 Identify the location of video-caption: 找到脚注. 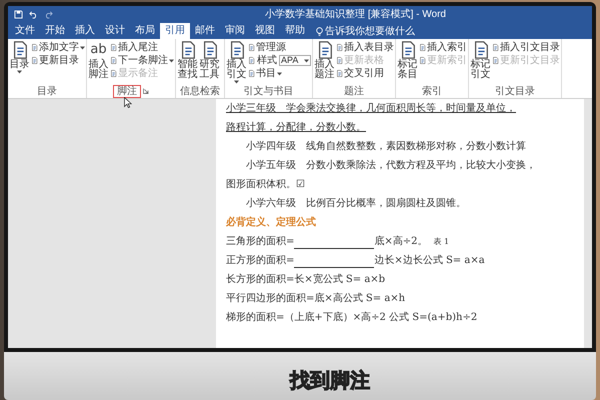
(330, 381).